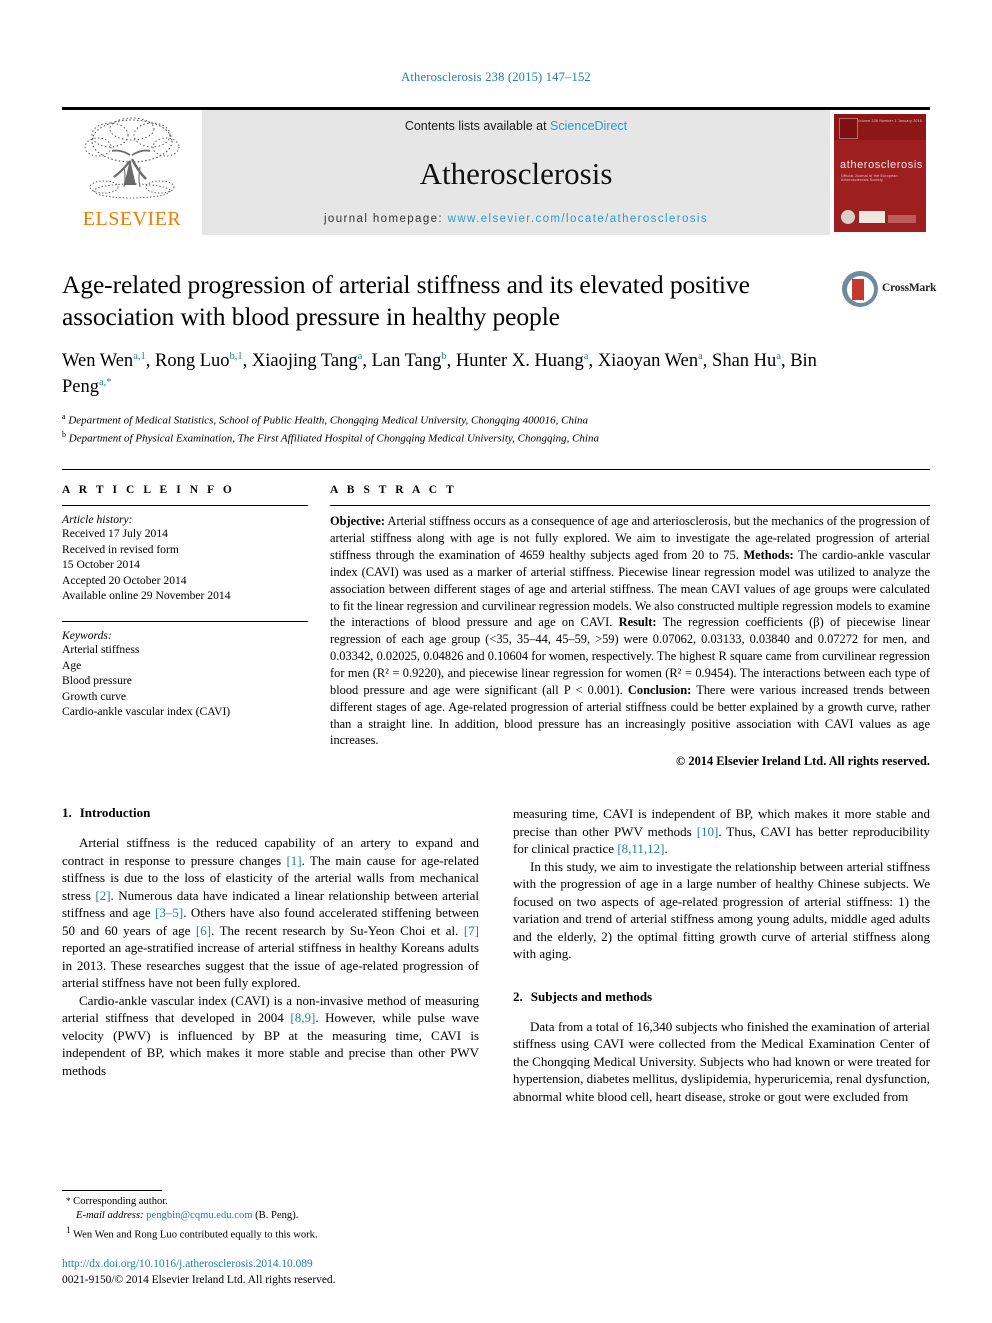  I want to click on citation-ref: [6], so click(203, 930).